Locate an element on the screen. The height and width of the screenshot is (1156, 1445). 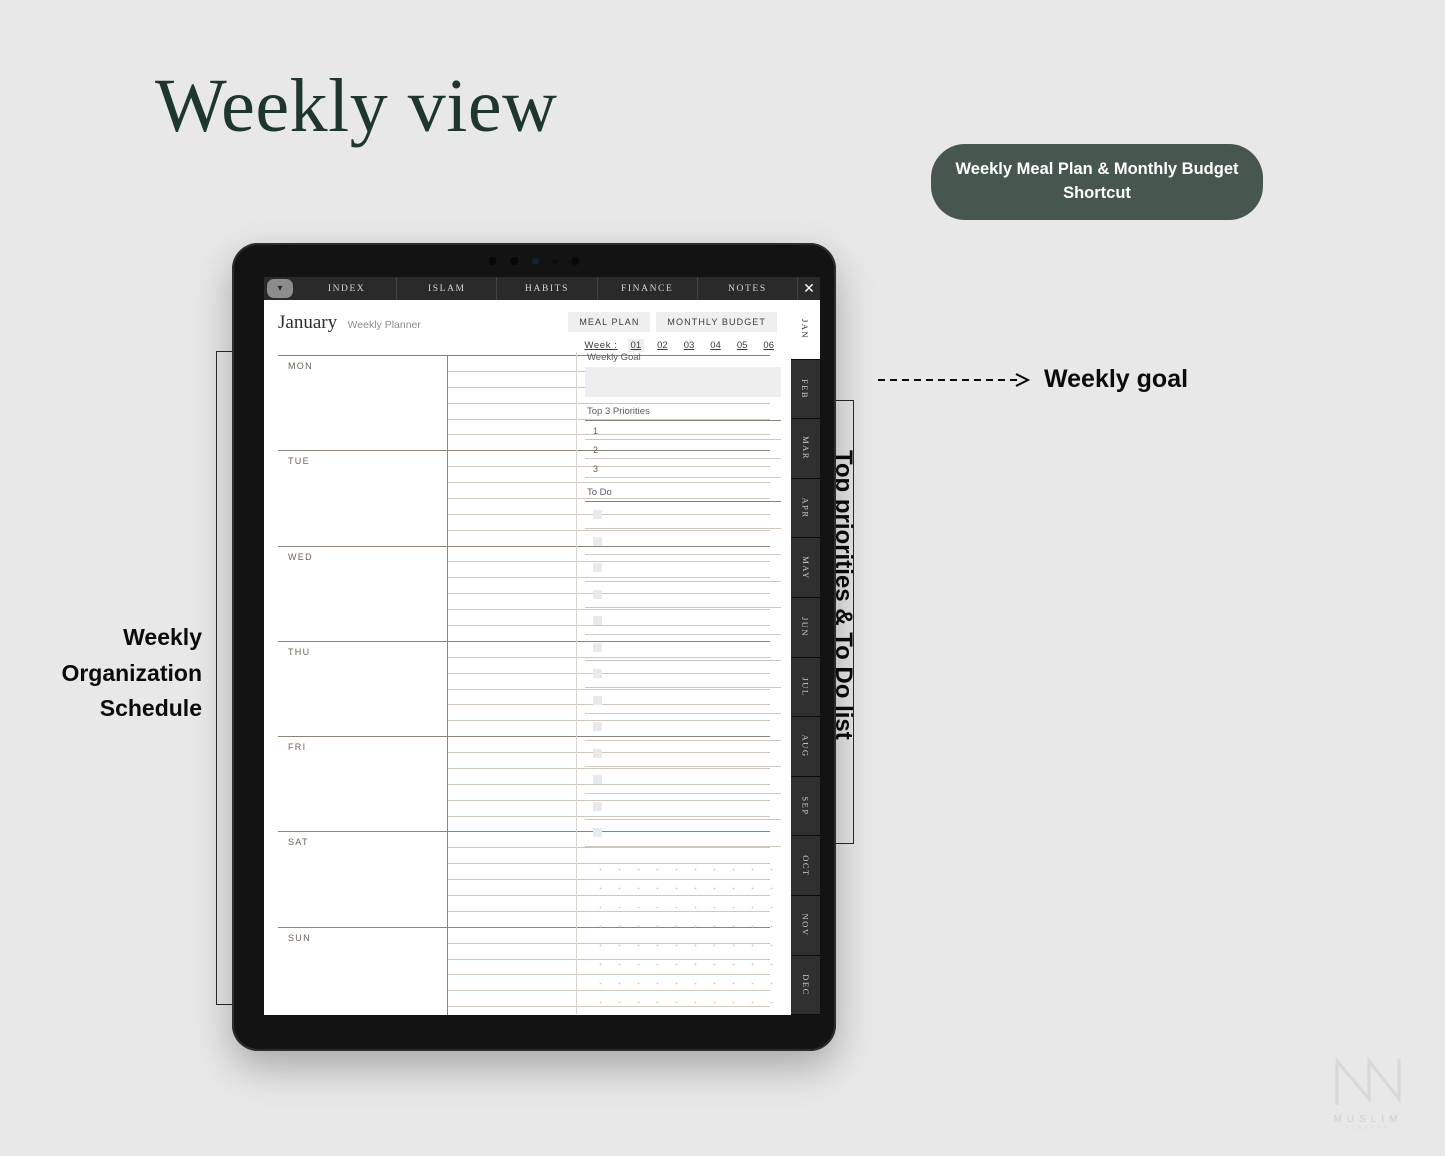
tab-finance: FINANCE is located at coordinates (648, 288).